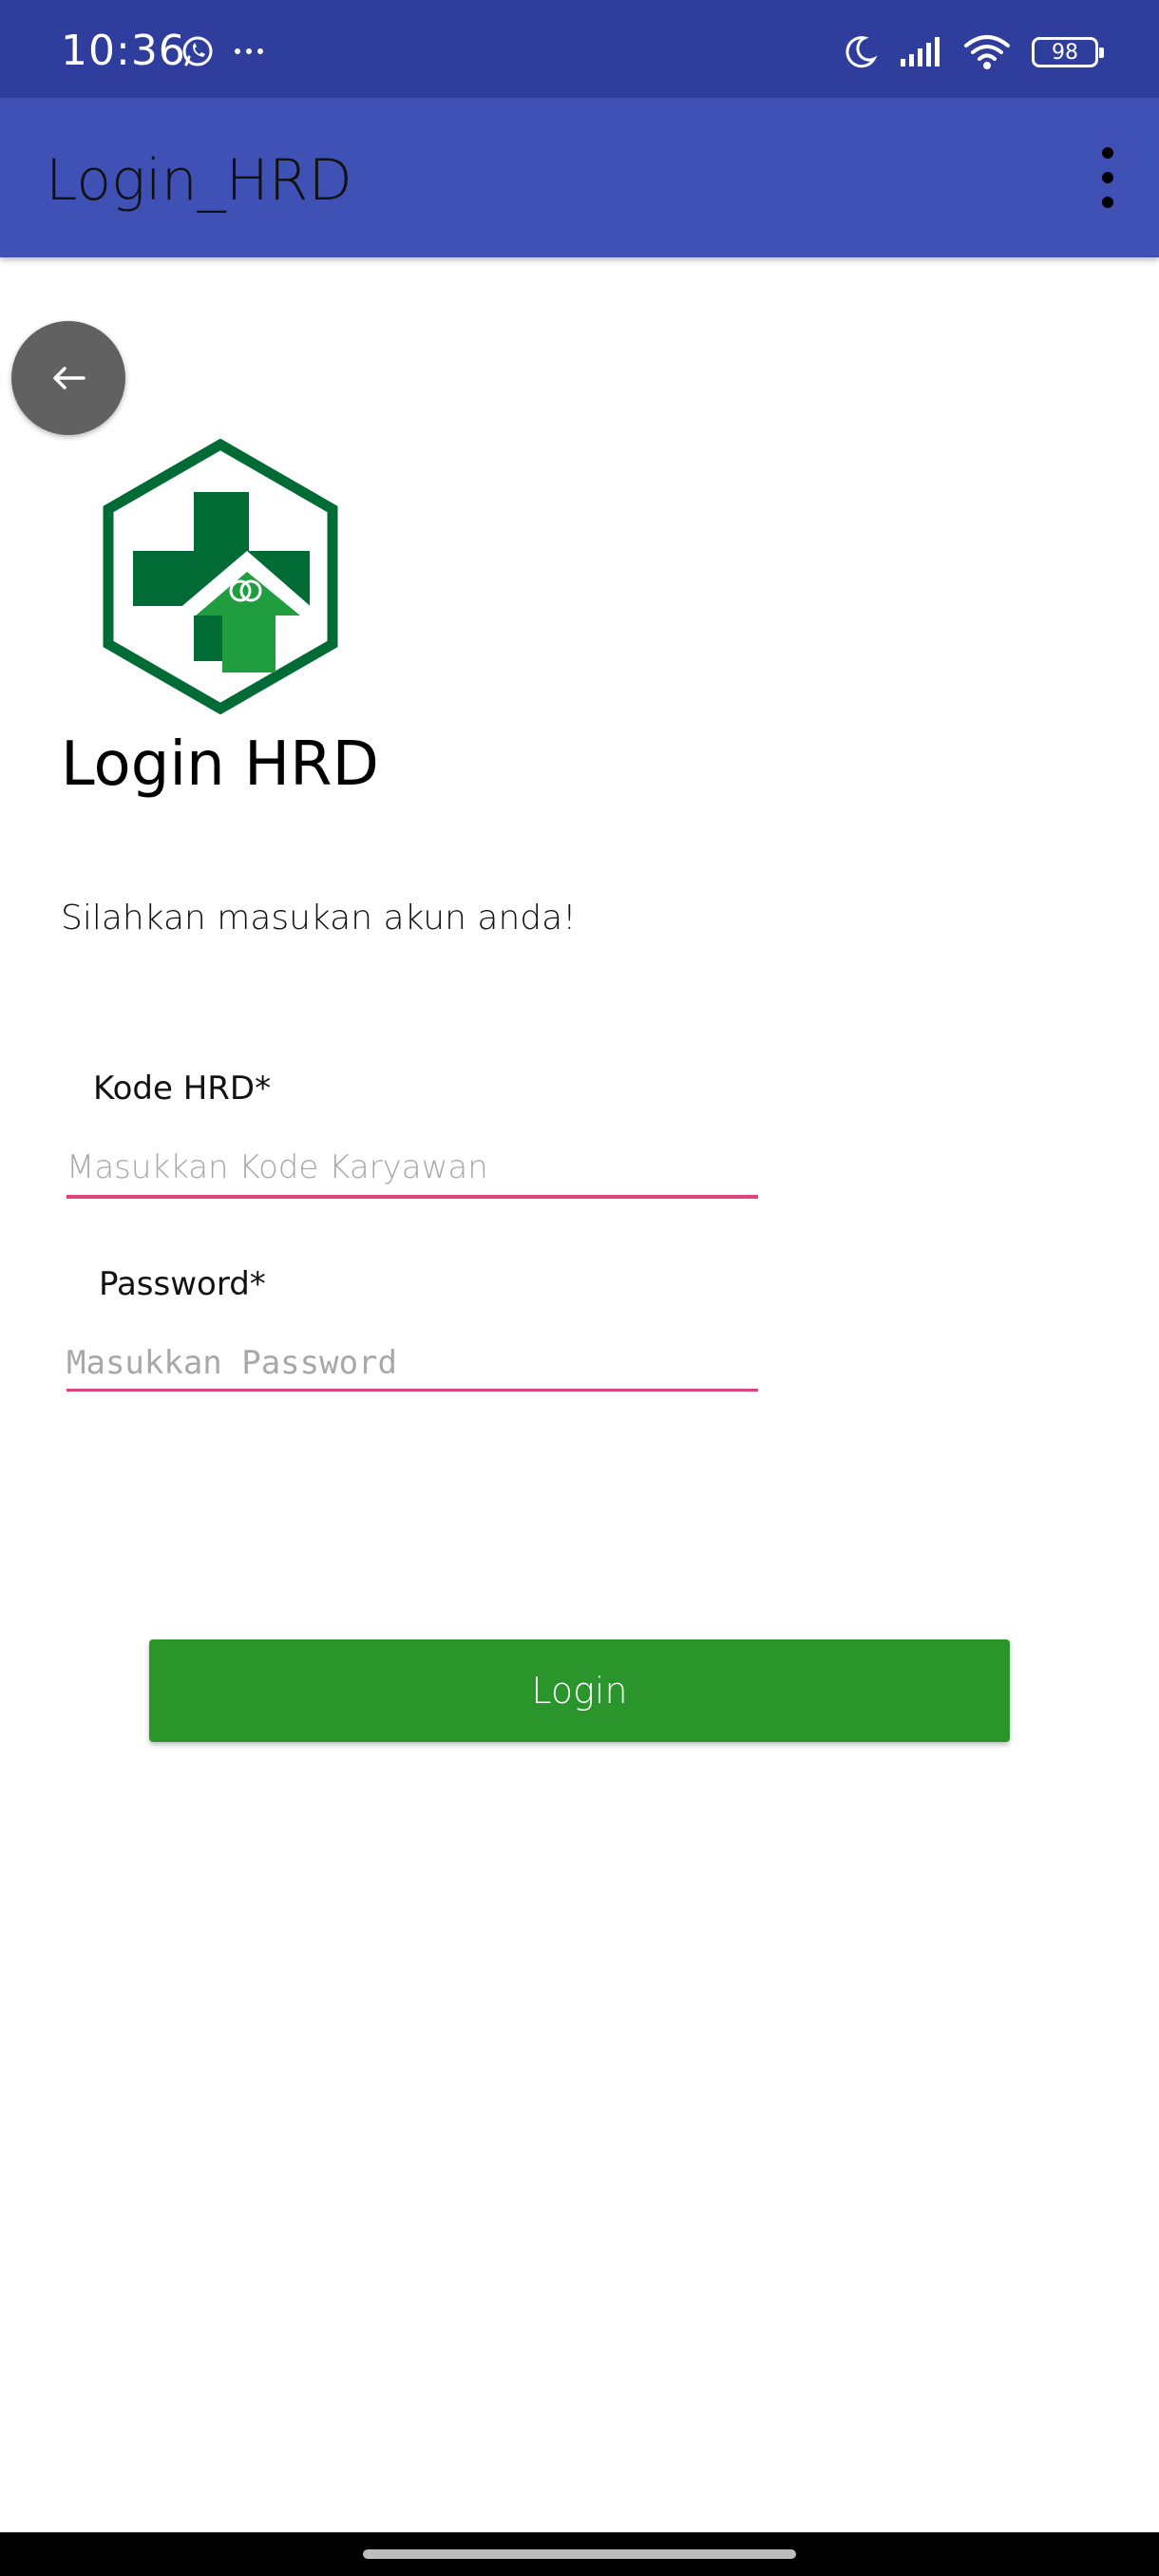 Image resolution: width=1159 pixels, height=2576 pixels. I want to click on more-vert-icon, so click(1107, 178).